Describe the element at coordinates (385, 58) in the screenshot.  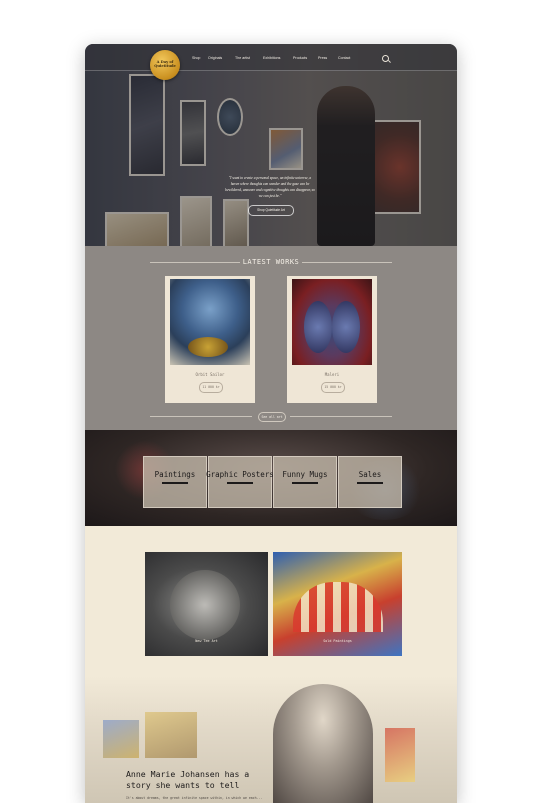
I see `search-icon` at that location.